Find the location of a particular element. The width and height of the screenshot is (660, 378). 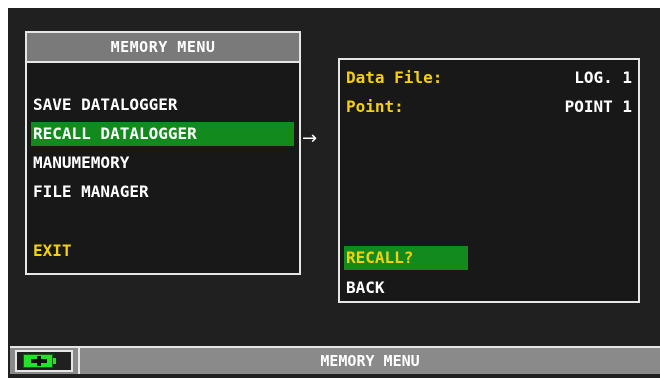

battery-charging-icon is located at coordinates (38, 361).